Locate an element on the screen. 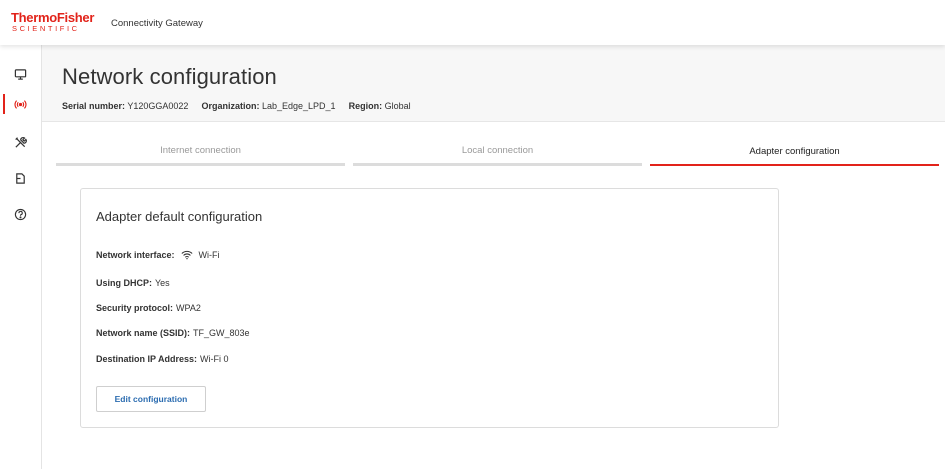 Image resolution: width=945 pixels, height=469 pixels. organization-label: Organization: is located at coordinates (230, 106).